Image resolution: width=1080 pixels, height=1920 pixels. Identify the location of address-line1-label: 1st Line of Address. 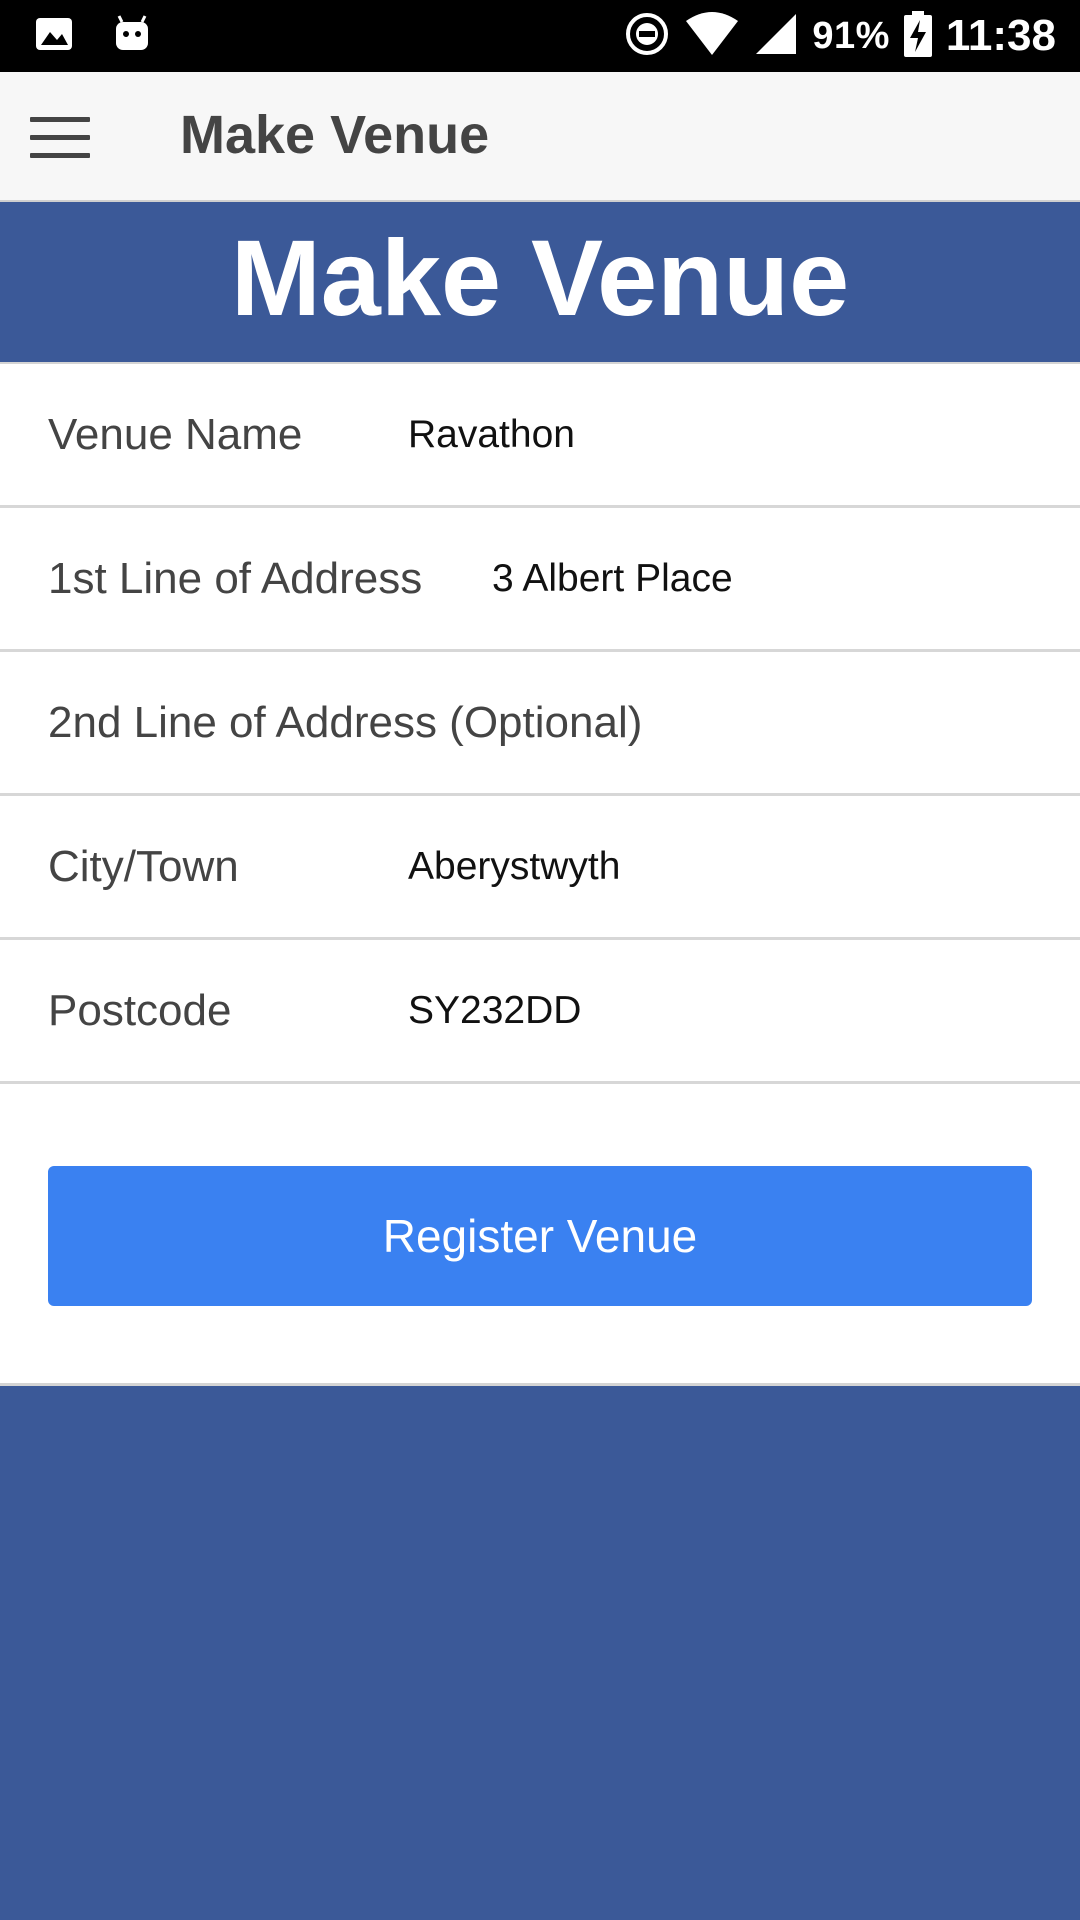
(235, 578).